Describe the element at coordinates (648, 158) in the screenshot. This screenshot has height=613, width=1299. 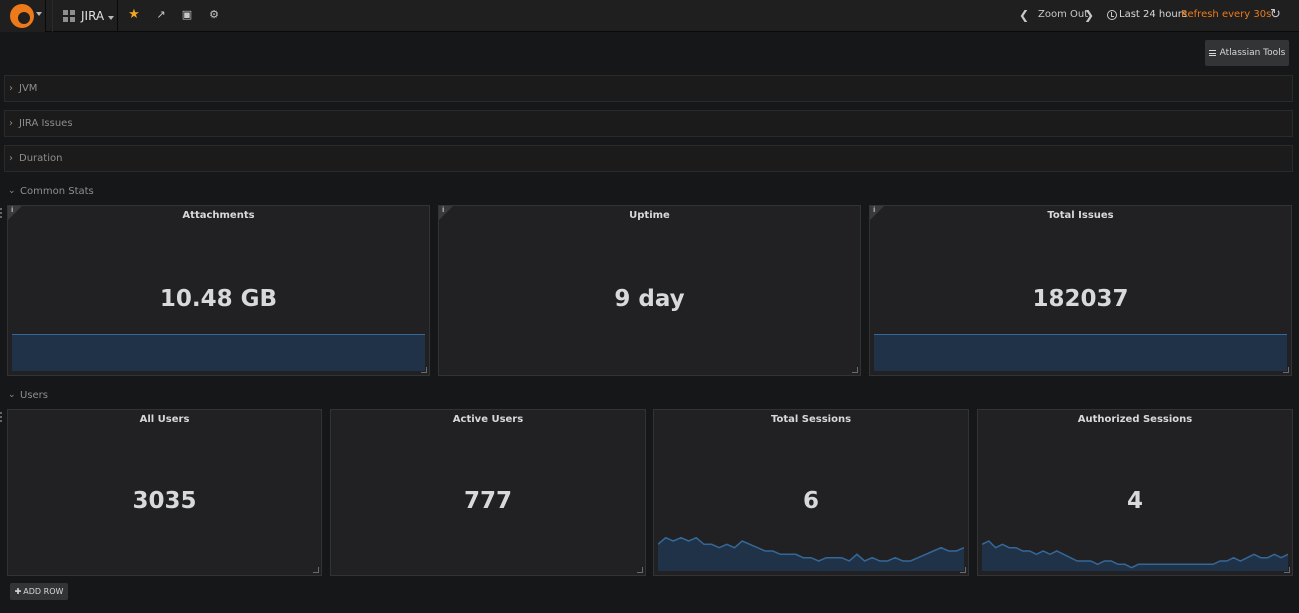
I see `row-duration: › Duration` at that location.